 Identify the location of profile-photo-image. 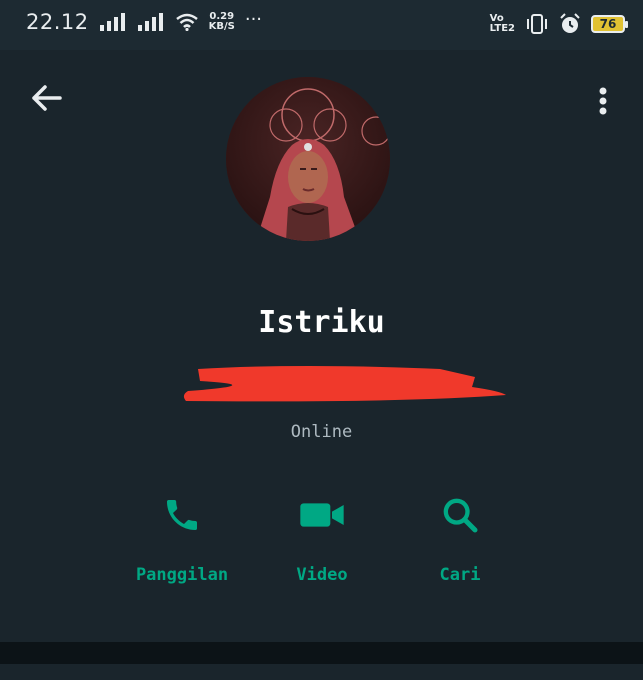
(308, 159).